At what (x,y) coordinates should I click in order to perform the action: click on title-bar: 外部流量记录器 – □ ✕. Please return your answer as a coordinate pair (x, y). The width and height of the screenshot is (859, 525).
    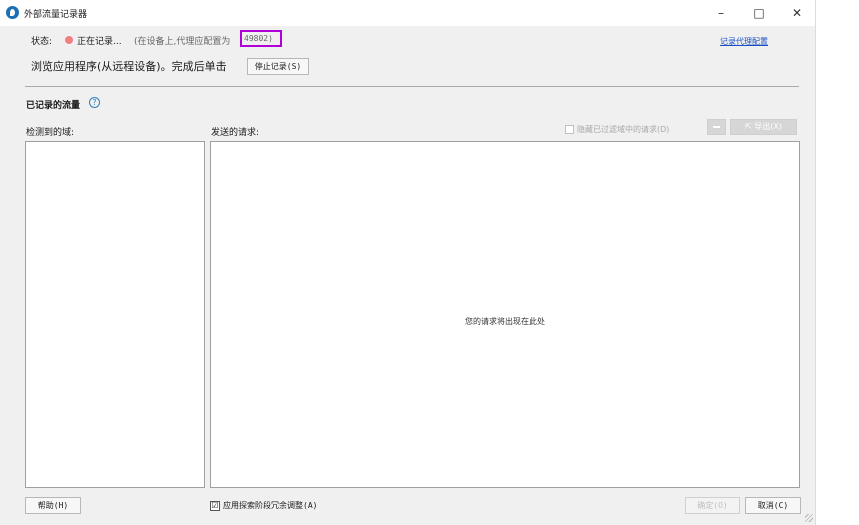
    Looking at the image, I should click on (407, 13).